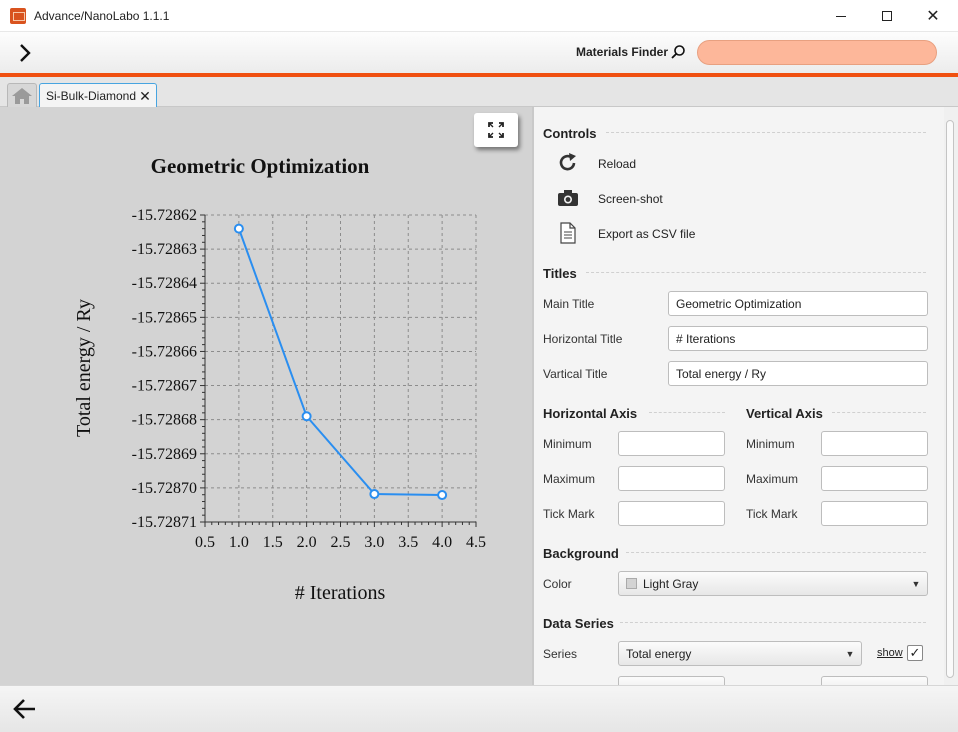 This screenshot has width=958, height=732. Describe the element at coordinates (84, 368) in the screenshot. I see `y-axis-label: Total energy / Ry` at that location.